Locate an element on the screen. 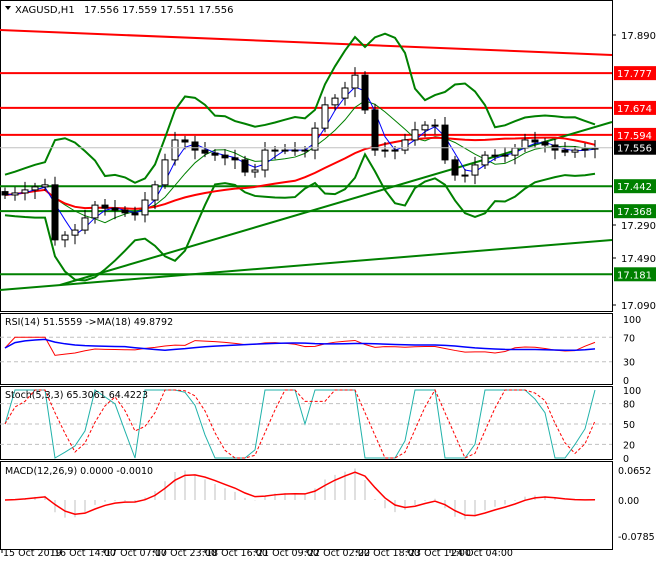 The image size is (660, 564). rsi-tick-label: 100 is located at coordinates (632, 320).